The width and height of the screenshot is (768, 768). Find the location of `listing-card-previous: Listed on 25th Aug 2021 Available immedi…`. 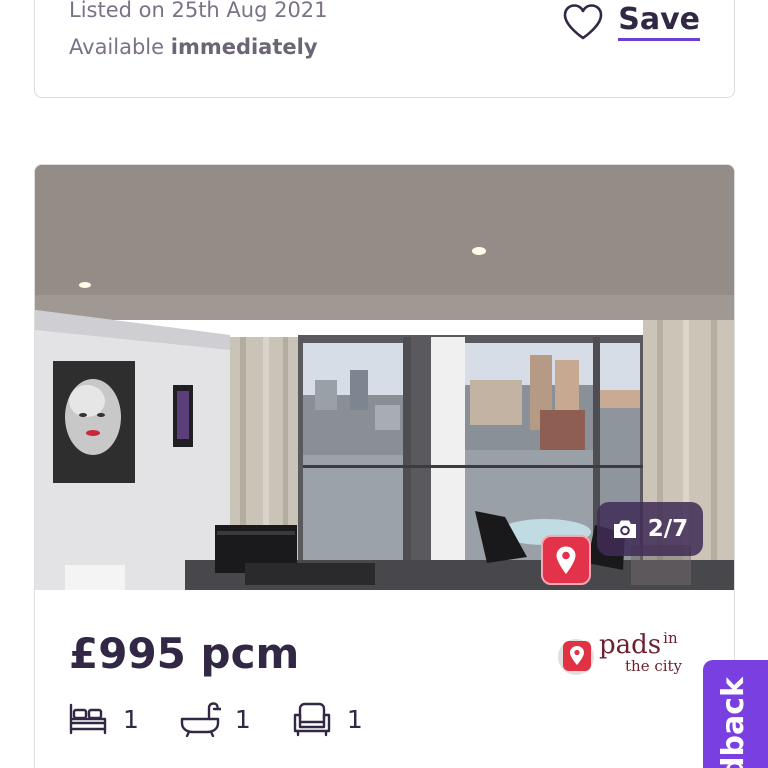

listing-card-previous: Listed on 25th Aug 2021 Available immedi… is located at coordinates (384, 49).